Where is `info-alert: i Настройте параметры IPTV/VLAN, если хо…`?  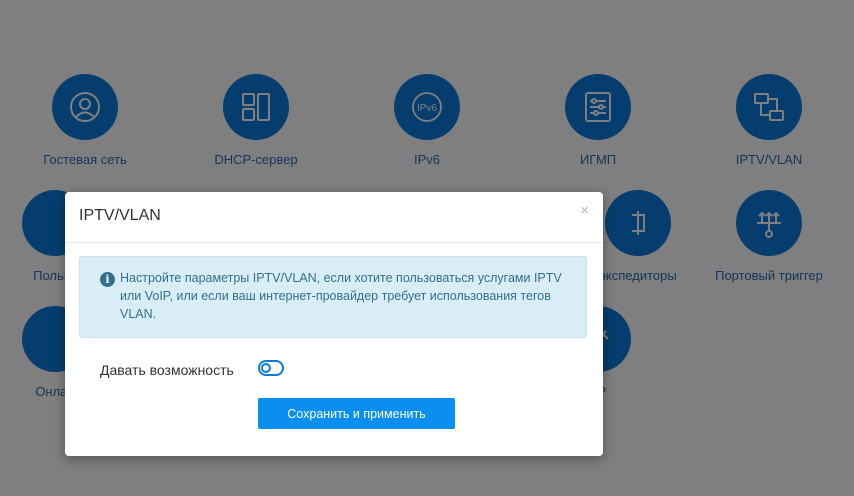 info-alert: i Настройте параметры IPTV/VLAN, если хо… is located at coordinates (333, 297).